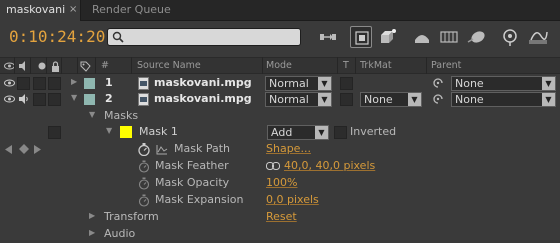 The width and height of the screenshot is (560, 243). I want to click on transform-group-row: ▶ Transform Reset, so click(280, 217).